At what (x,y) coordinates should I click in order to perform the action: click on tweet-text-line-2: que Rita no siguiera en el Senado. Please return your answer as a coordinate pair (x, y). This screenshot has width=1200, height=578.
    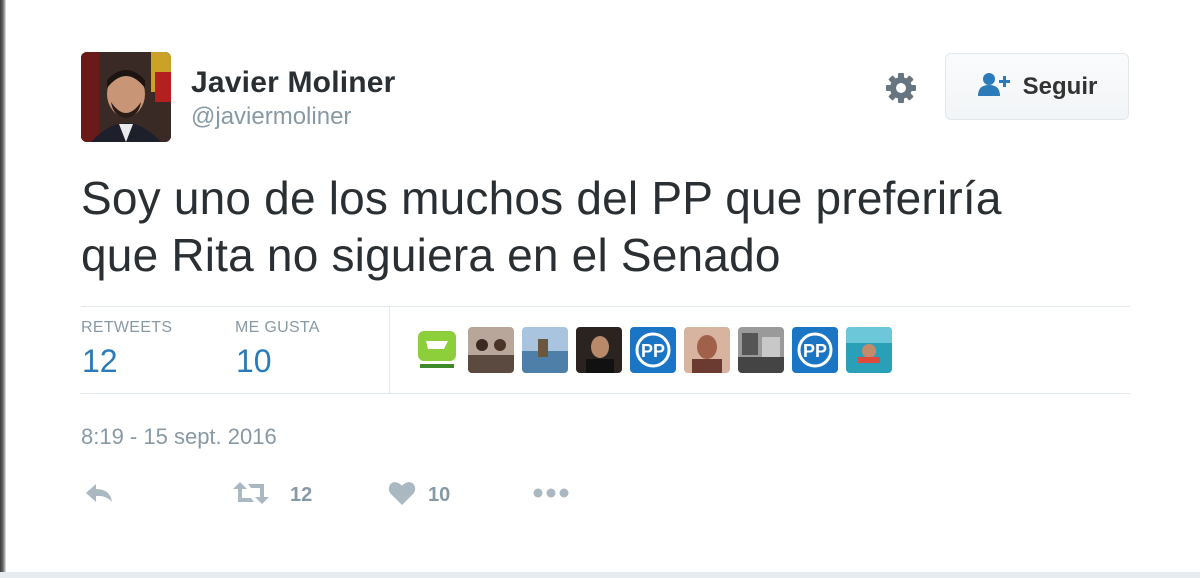
    Looking at the image, I should click on (431, 255).